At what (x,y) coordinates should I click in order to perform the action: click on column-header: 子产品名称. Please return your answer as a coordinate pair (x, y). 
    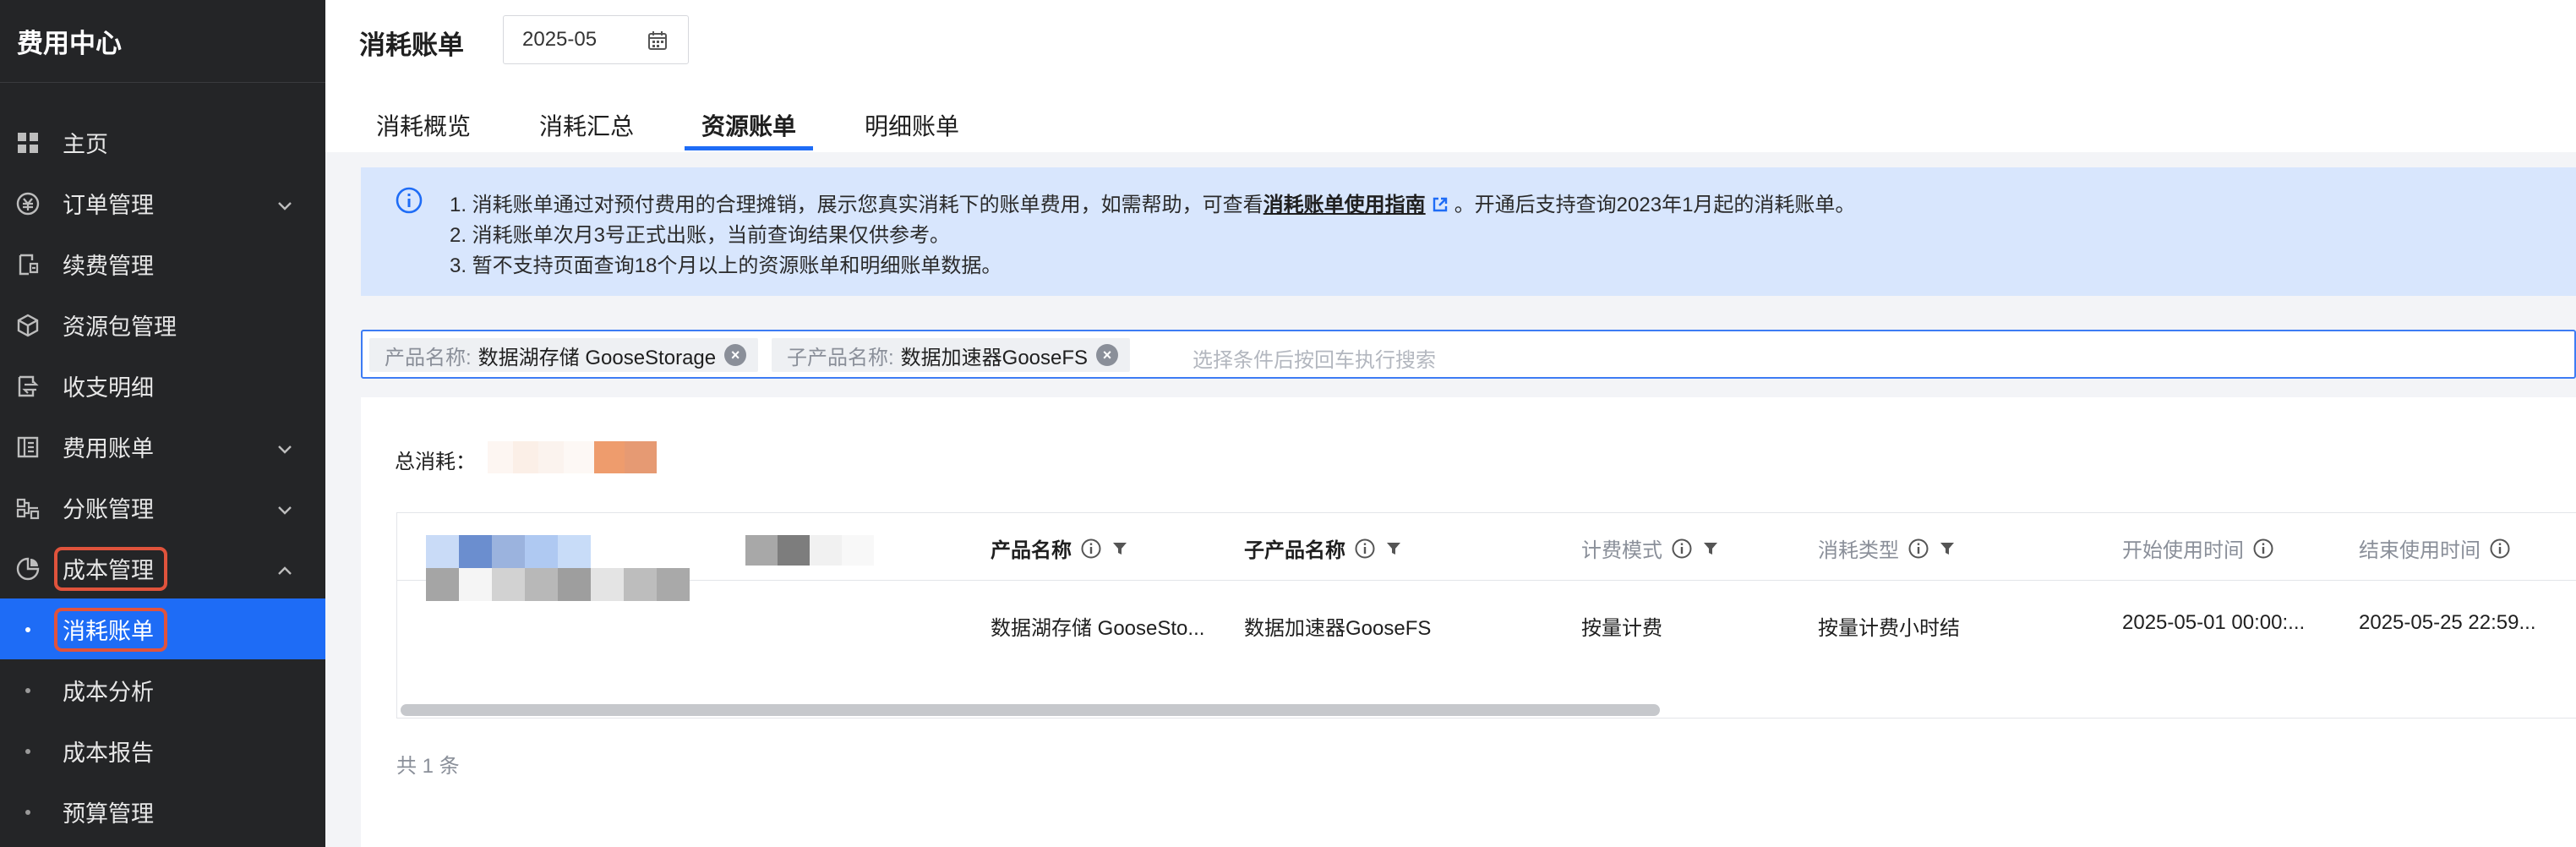
    Looking at the image, I should click on (1323, 548).